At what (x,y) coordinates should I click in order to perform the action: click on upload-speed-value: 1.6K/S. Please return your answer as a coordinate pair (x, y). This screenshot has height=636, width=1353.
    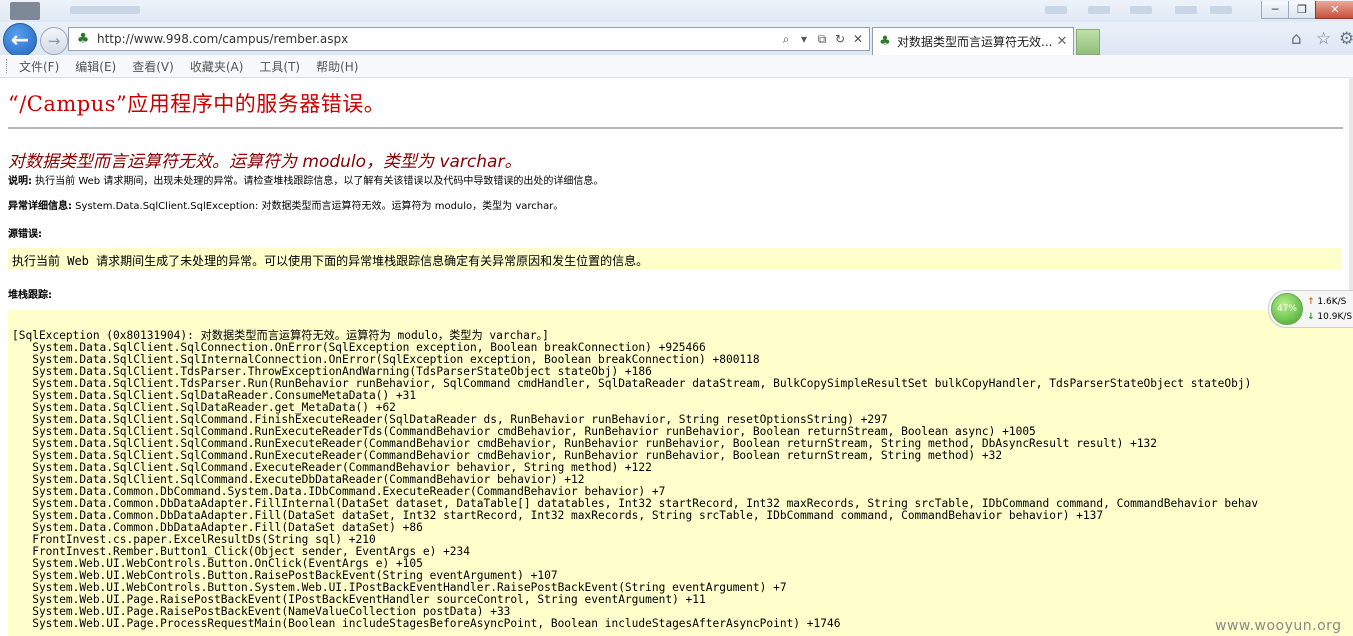
    Looking at the image, I should click on (1332, 302).